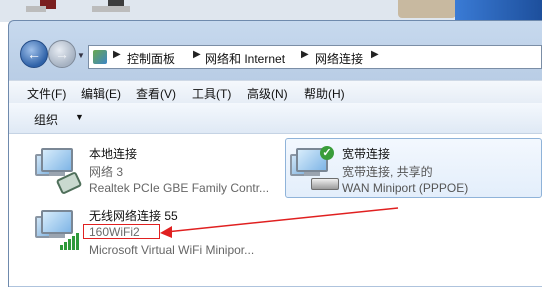 The image size is (542, 287). I want to click on annotation-arrow, so click(279, 222).